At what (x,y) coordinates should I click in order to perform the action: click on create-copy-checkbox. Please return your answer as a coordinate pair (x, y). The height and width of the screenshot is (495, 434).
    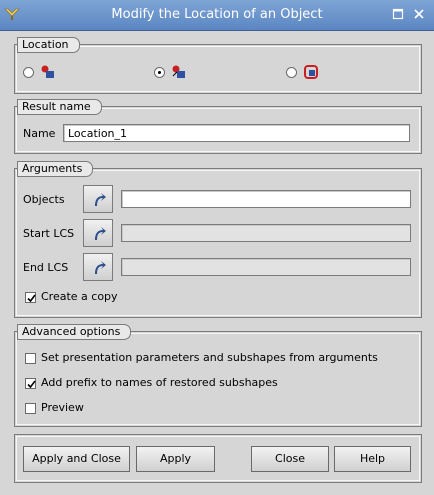
    Looking at the image, I should click on (30, 297).